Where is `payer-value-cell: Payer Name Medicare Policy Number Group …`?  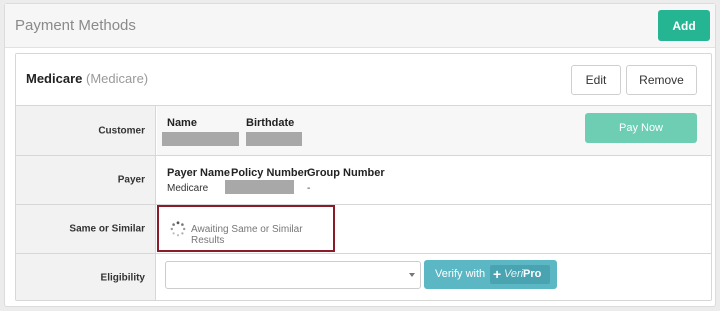
payer-value-cell: Payer Name Medicare Policy Number Group … is located at coordinates (434, 180).